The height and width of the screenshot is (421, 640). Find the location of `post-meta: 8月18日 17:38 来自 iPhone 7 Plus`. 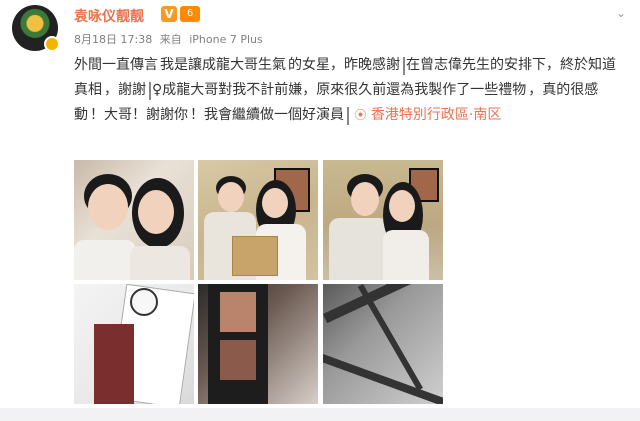

post-meta: 8月18日 17:38 来自 iPhone 7 Plus is located at coordinates (170, 39).